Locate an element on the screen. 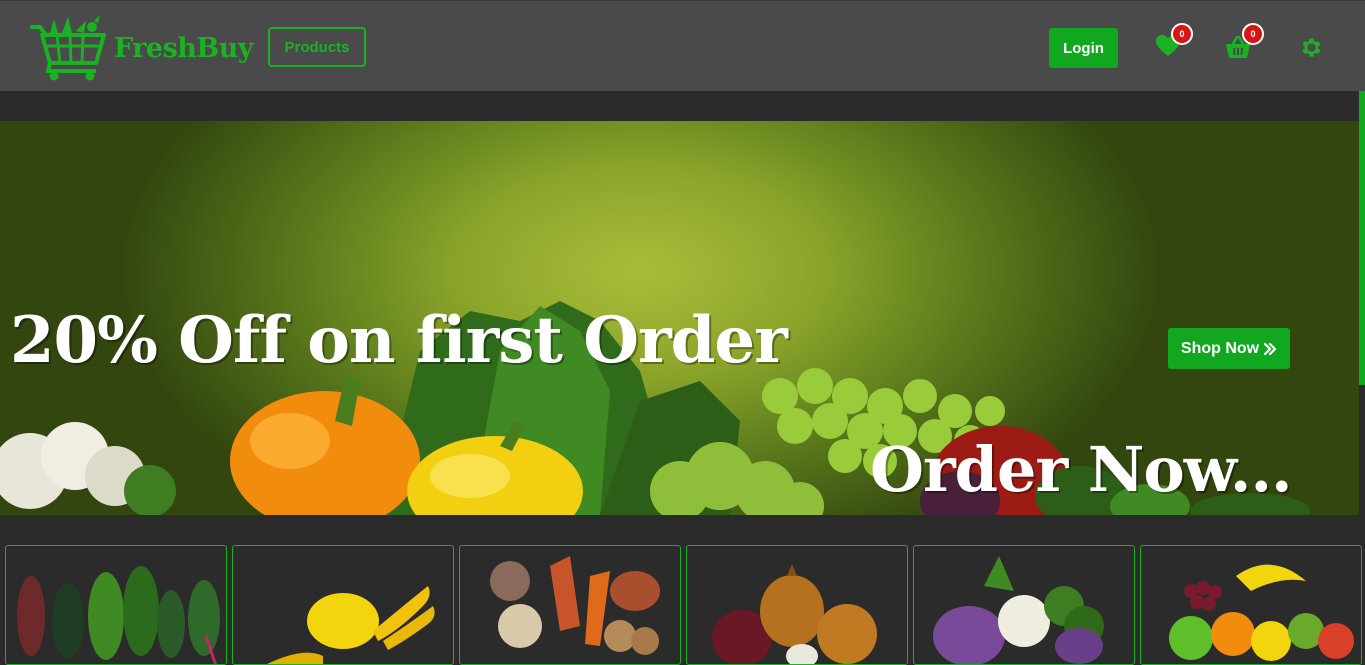 This screenshot has height=665, width=1365. mixed-fruits-image is located at coordinates (1261, 612).